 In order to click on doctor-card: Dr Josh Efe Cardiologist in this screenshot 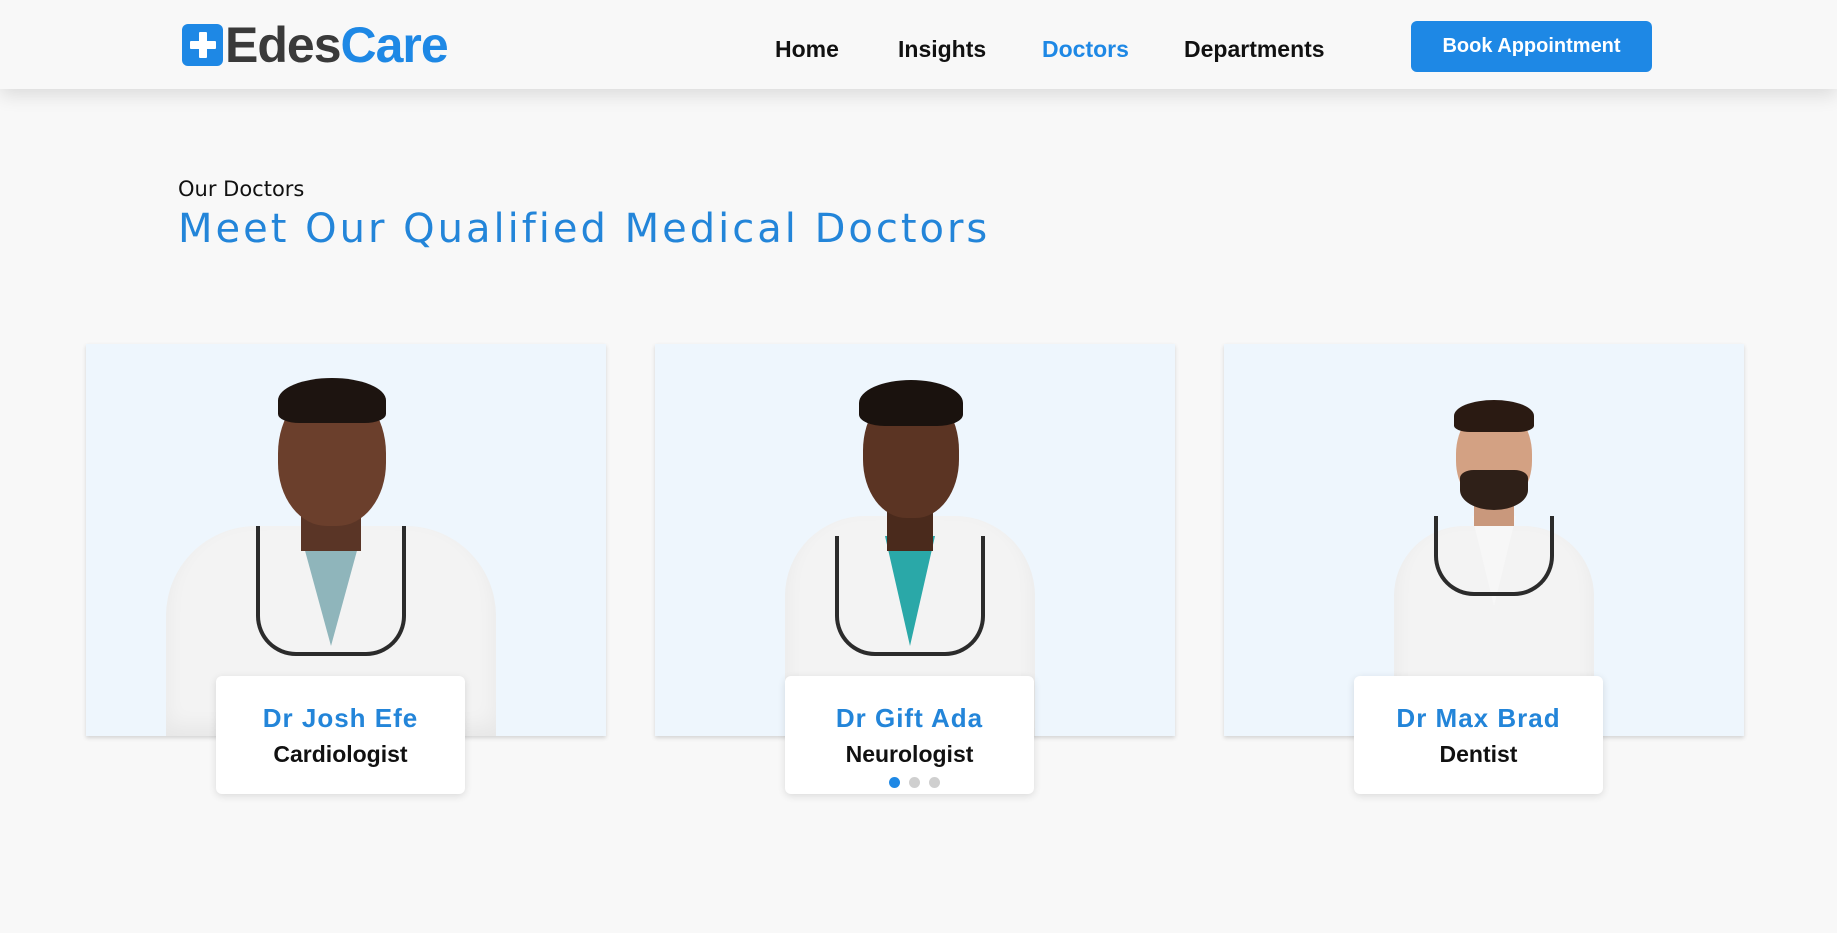, I will do `click(346, 569)`.